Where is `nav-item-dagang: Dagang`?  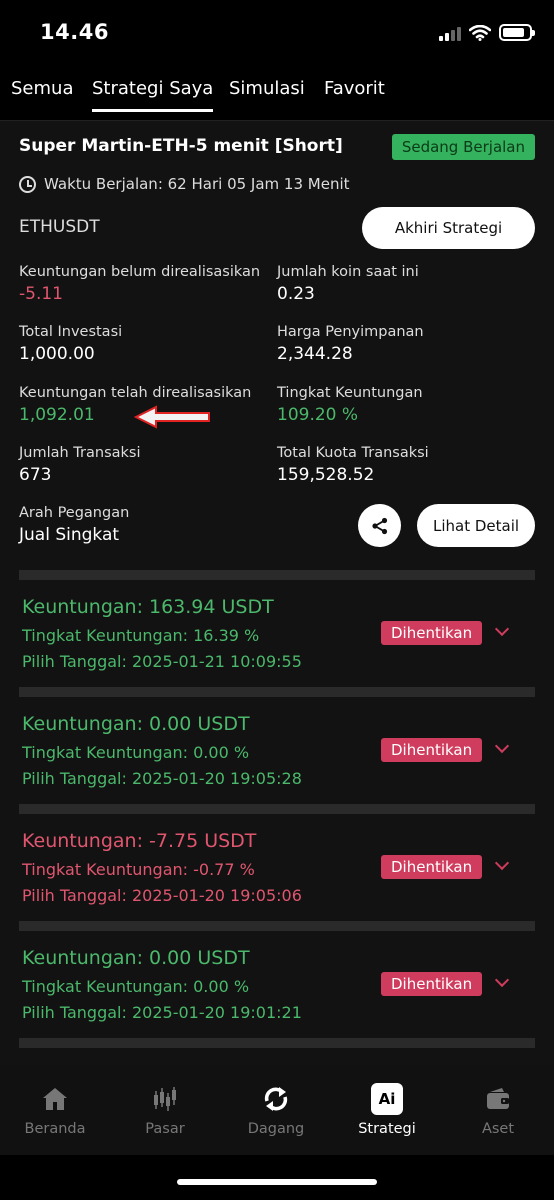 nav-item-dagang: Dagang is located at coordinates (276, 1110).